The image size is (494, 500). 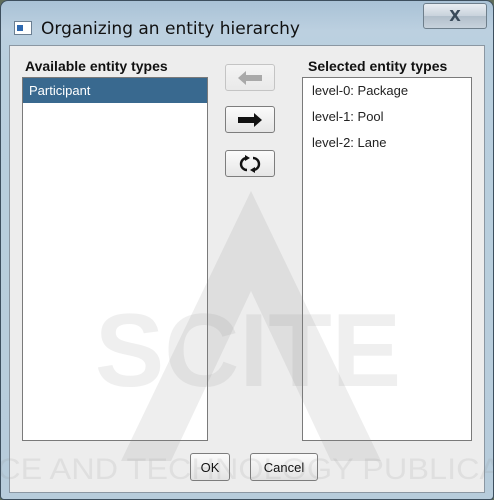 I want to click on close-button: X, so click(x=455, y=16).